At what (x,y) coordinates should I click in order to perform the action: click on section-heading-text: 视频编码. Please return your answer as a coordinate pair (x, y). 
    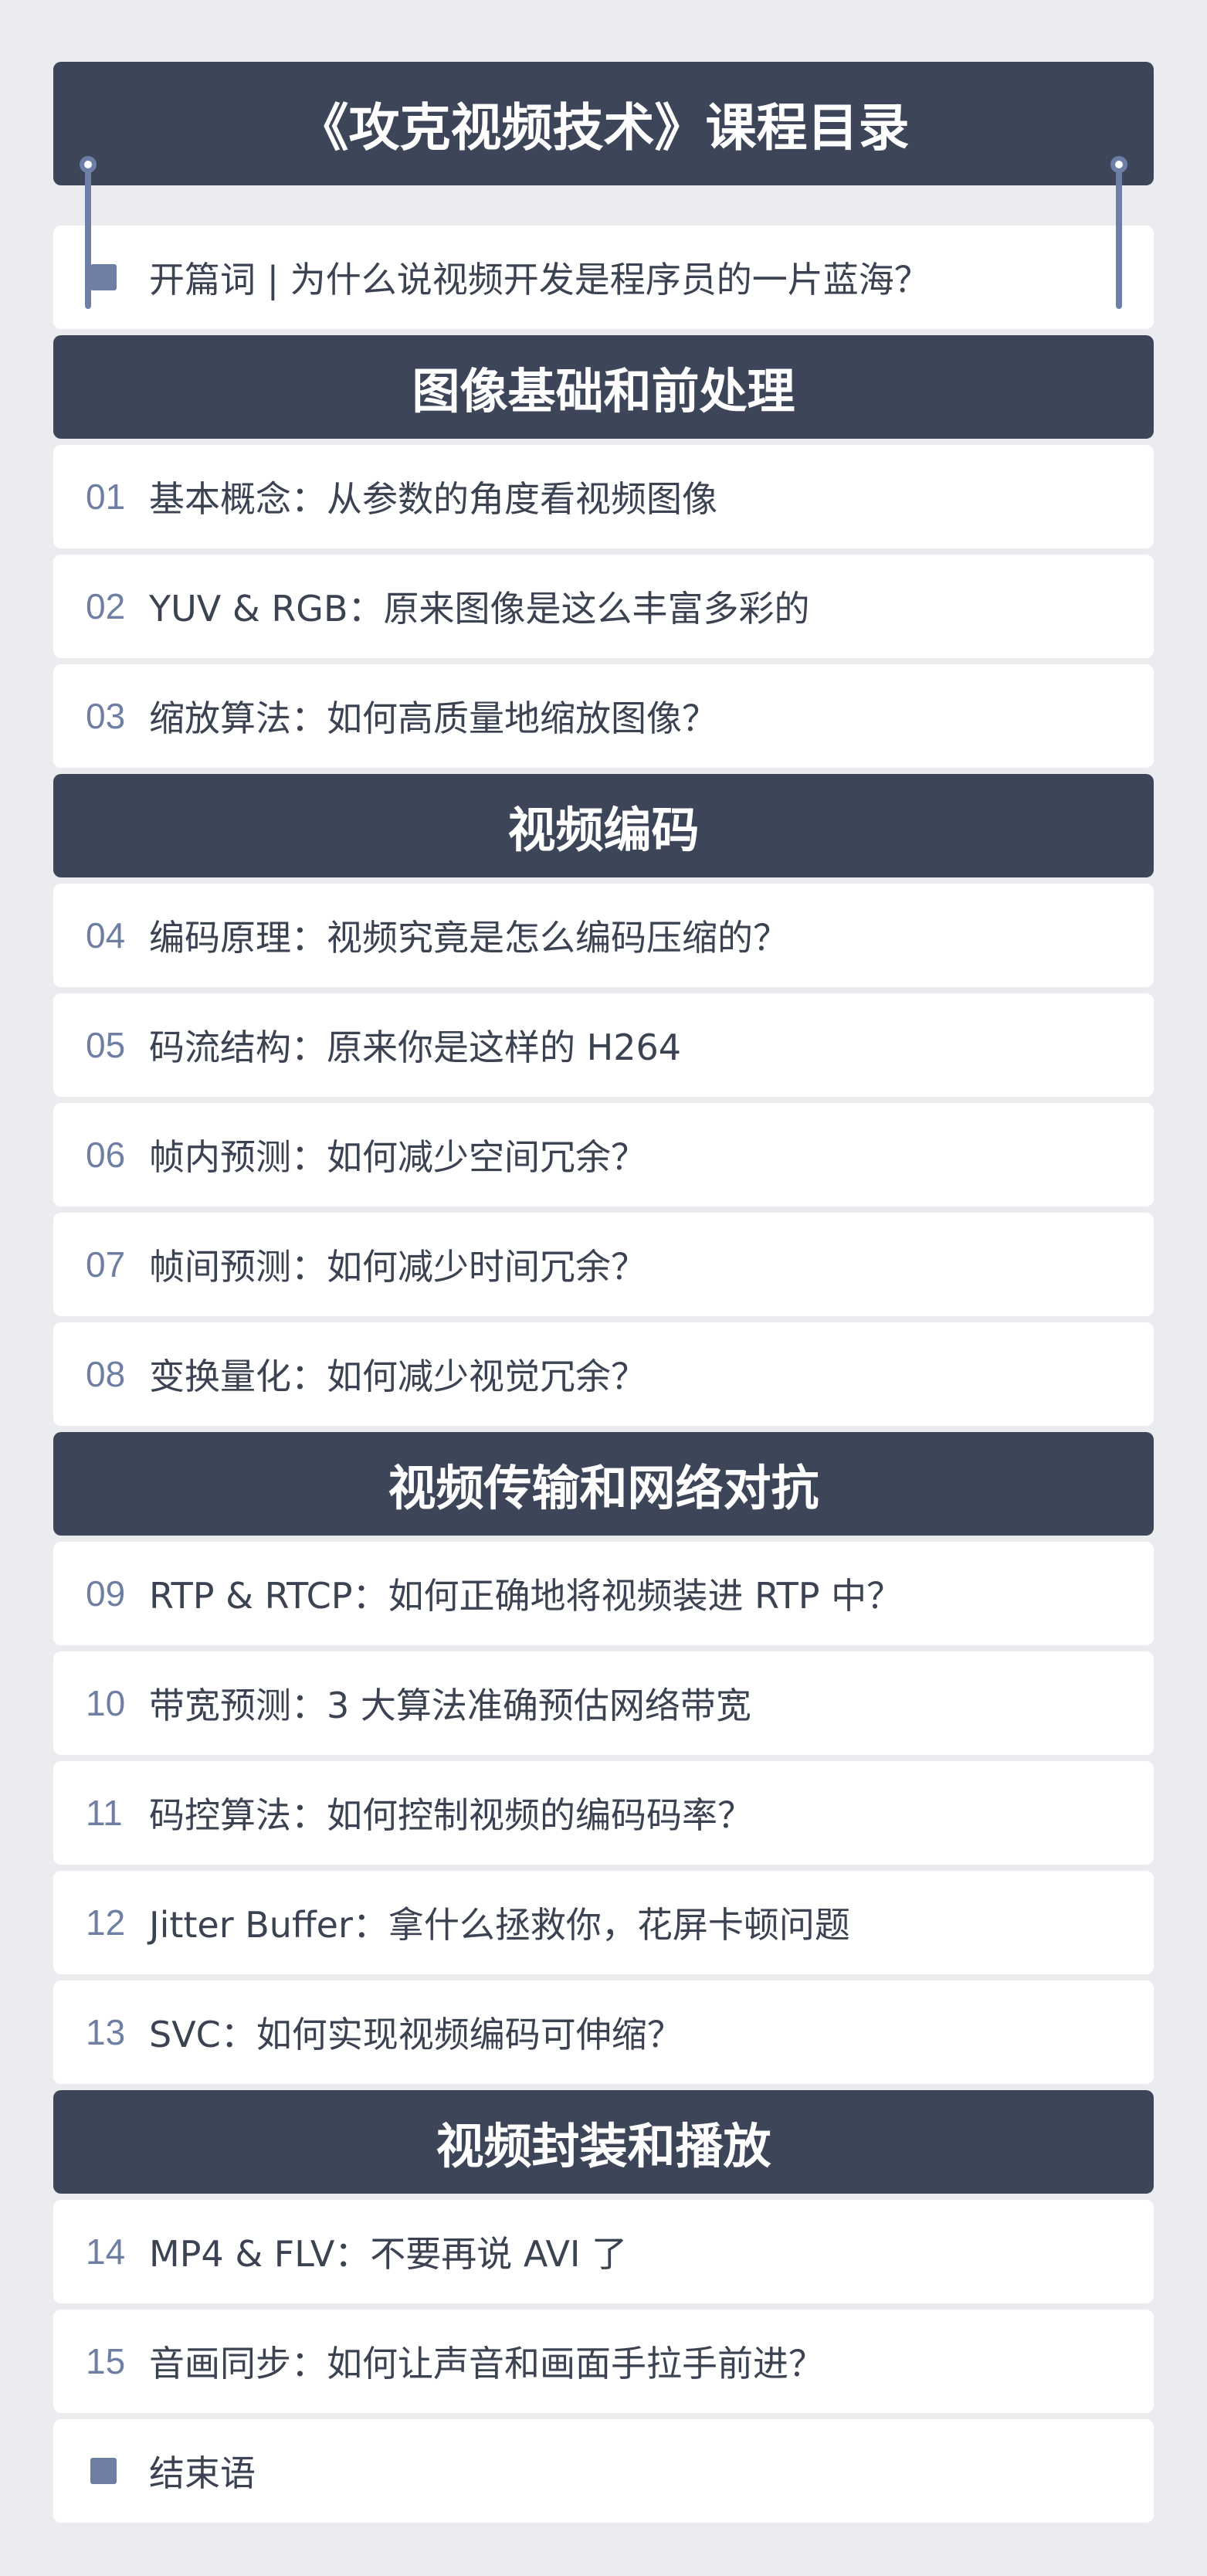
    Looking at the image, I should click on (603, 830).